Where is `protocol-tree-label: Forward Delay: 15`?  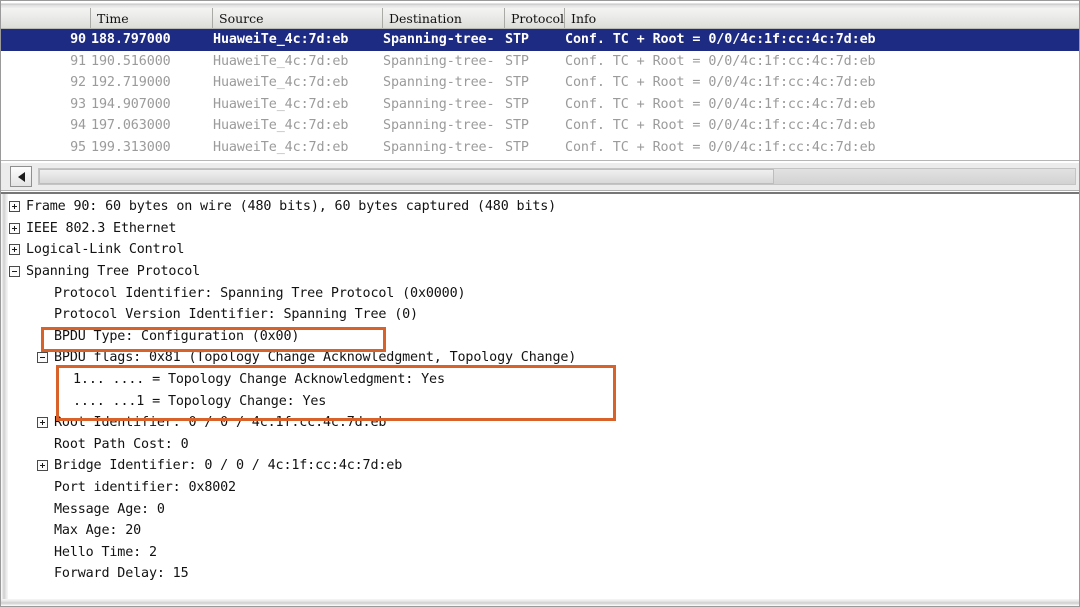
protocol-tree-label: Forward Delay: 15 is located at coordinates (121, 574).